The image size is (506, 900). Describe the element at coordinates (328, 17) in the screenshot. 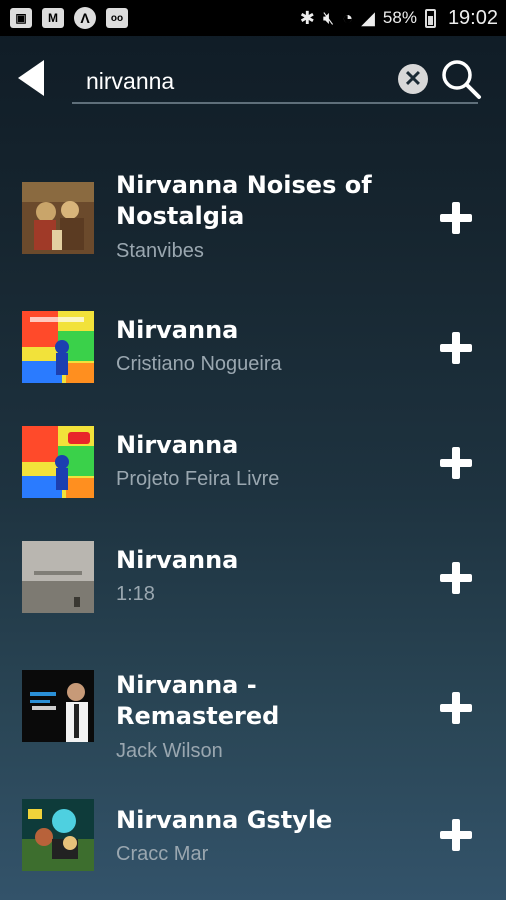

I see `mute-icon: 🔇︎` at that location.